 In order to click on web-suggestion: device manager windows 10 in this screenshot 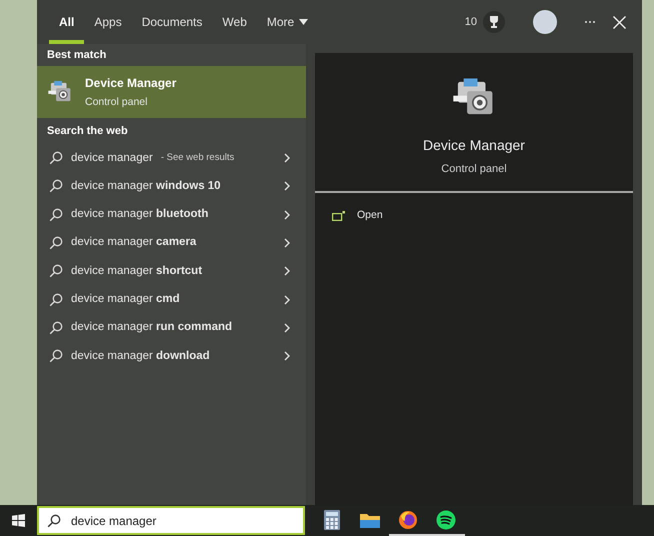, I will do `click(171, 186)`.